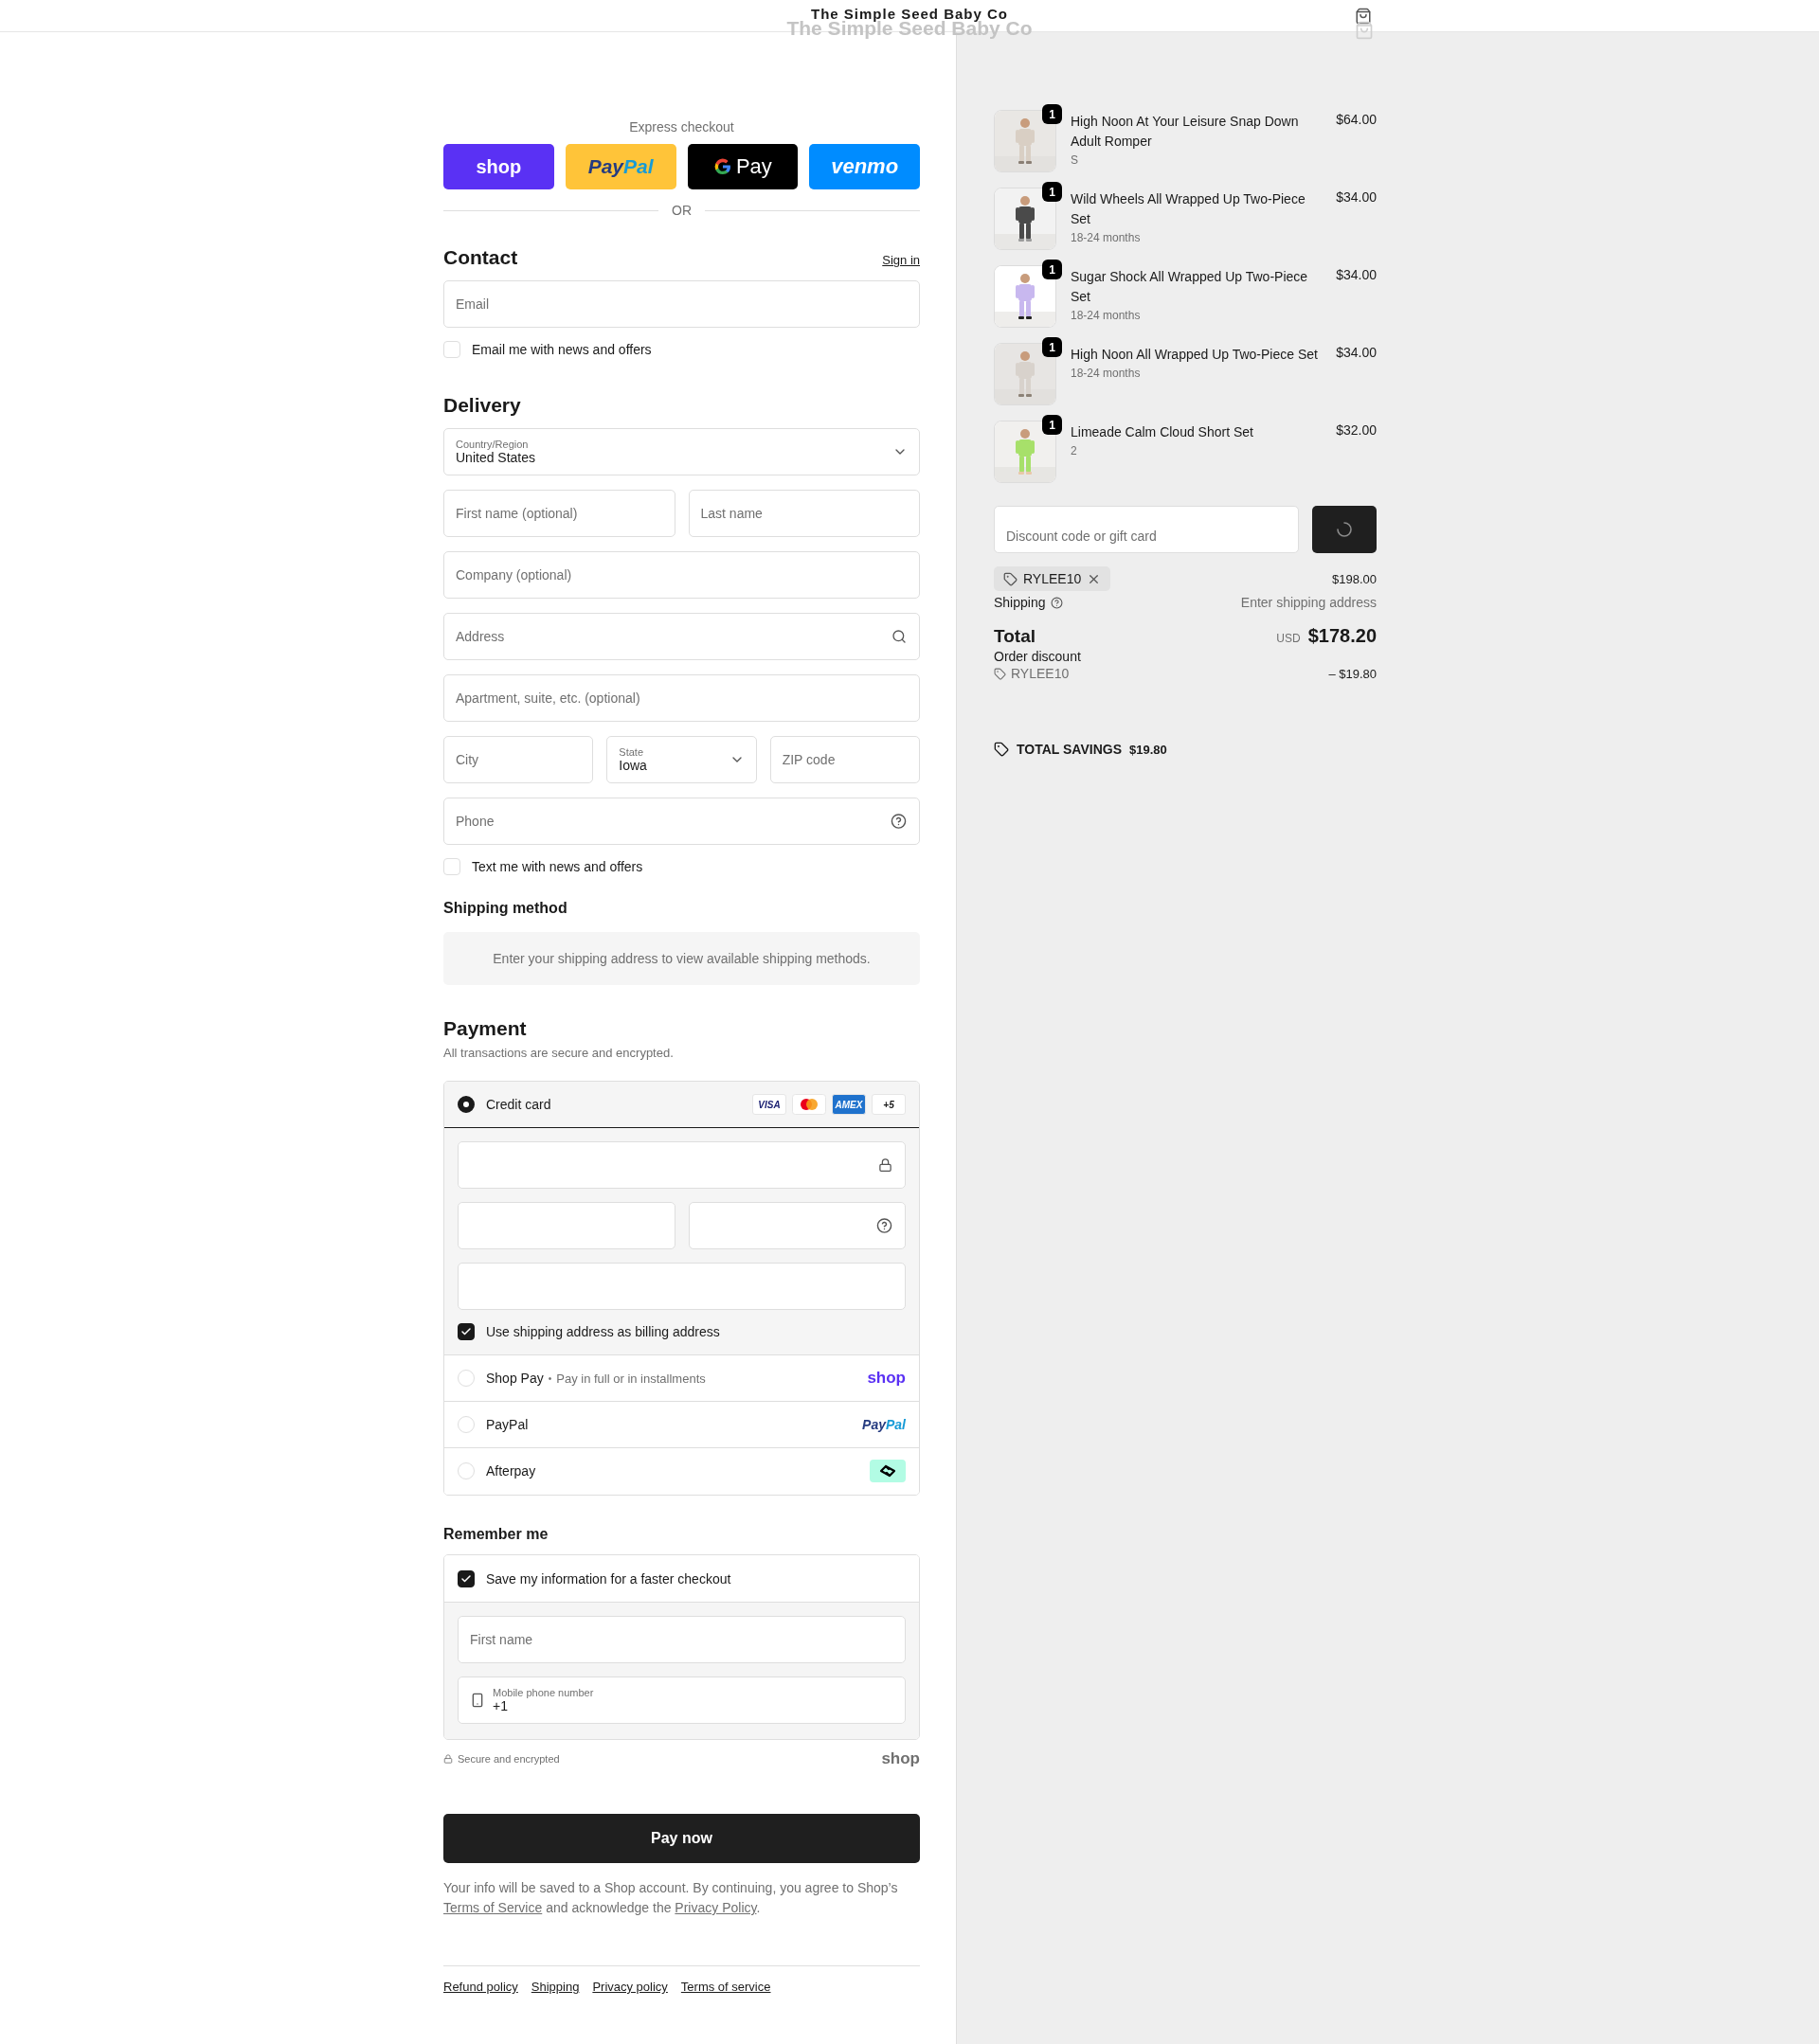  Describe the element at coordinates (682, 210) in the screenshot. I see `divider-label: OR` at that location.